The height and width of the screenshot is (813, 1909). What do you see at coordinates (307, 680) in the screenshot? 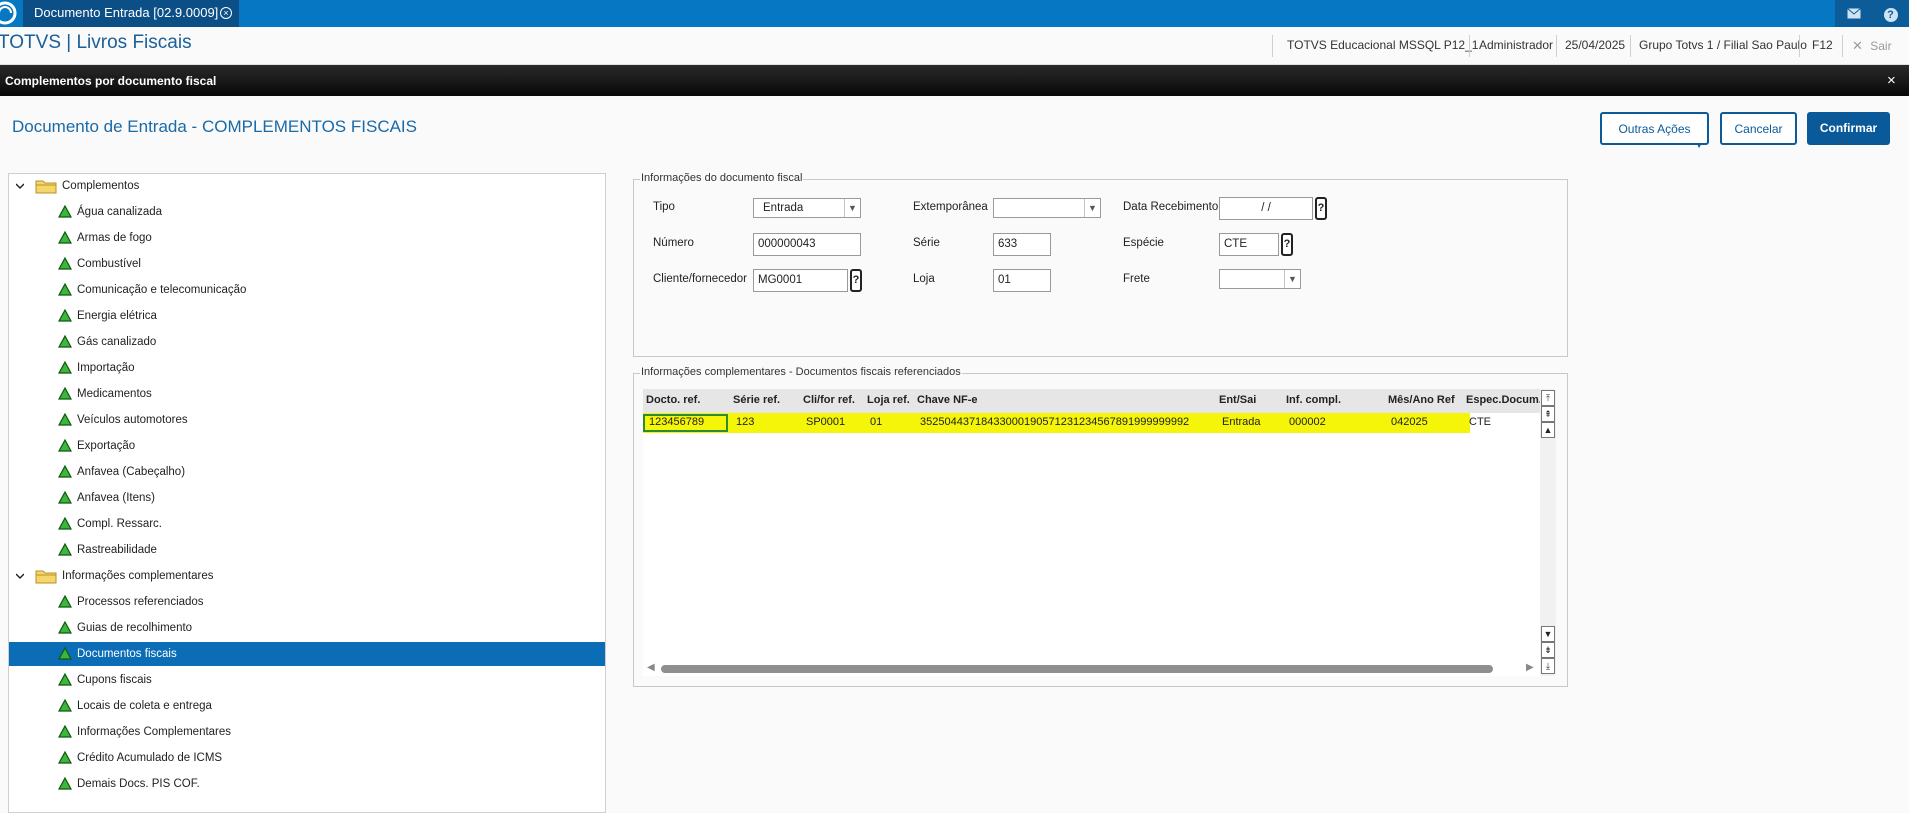
I see `tree-item: Cupons fiscais` at bounding box center [307, 680].